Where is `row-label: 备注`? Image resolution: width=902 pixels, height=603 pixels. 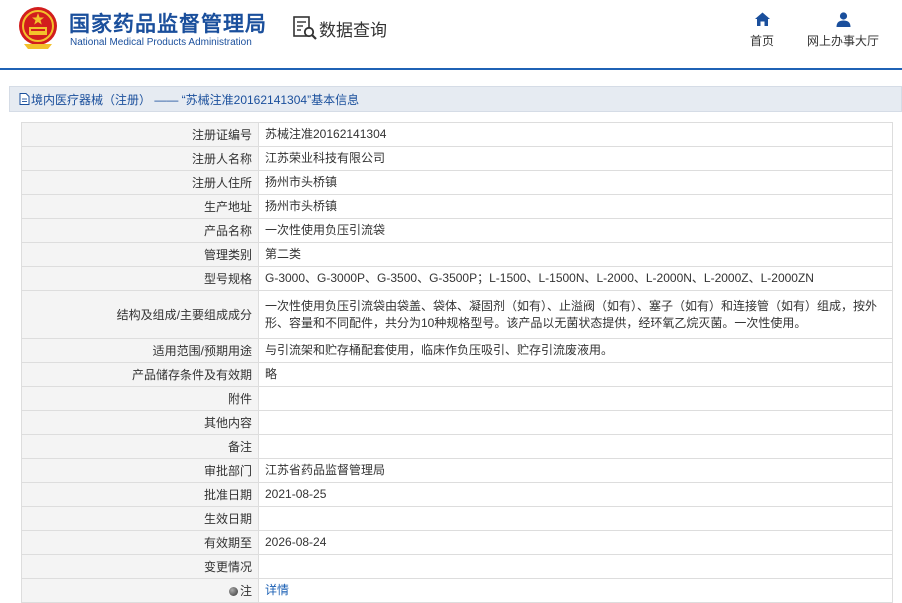 row-label: 备注 is located at coordinates (140, 446).